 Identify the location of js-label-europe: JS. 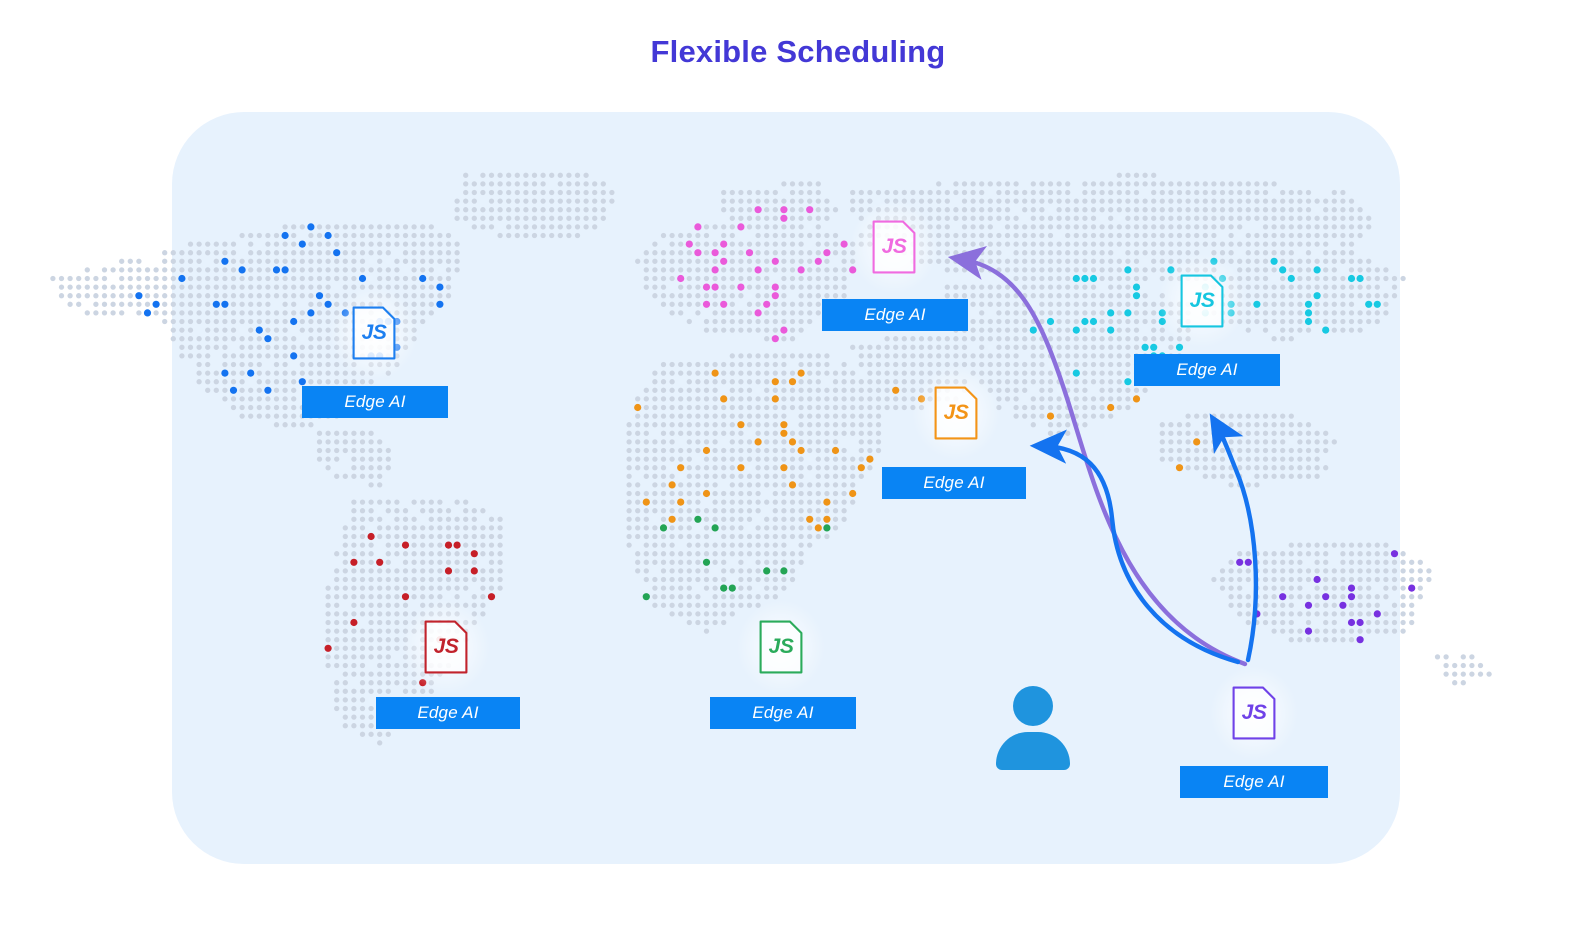
(894, 246).